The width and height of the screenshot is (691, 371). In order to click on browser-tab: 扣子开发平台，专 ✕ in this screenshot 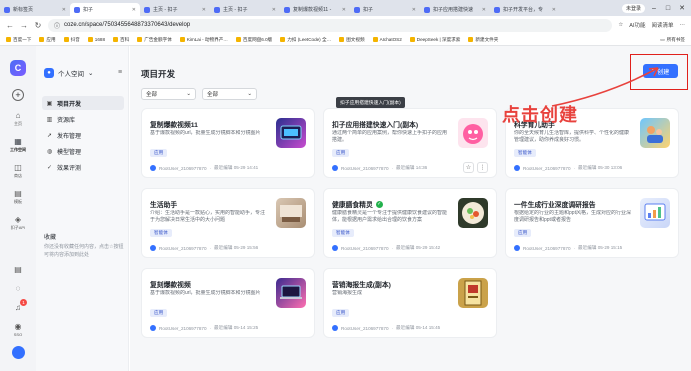, I will do `click(525, 9)`.